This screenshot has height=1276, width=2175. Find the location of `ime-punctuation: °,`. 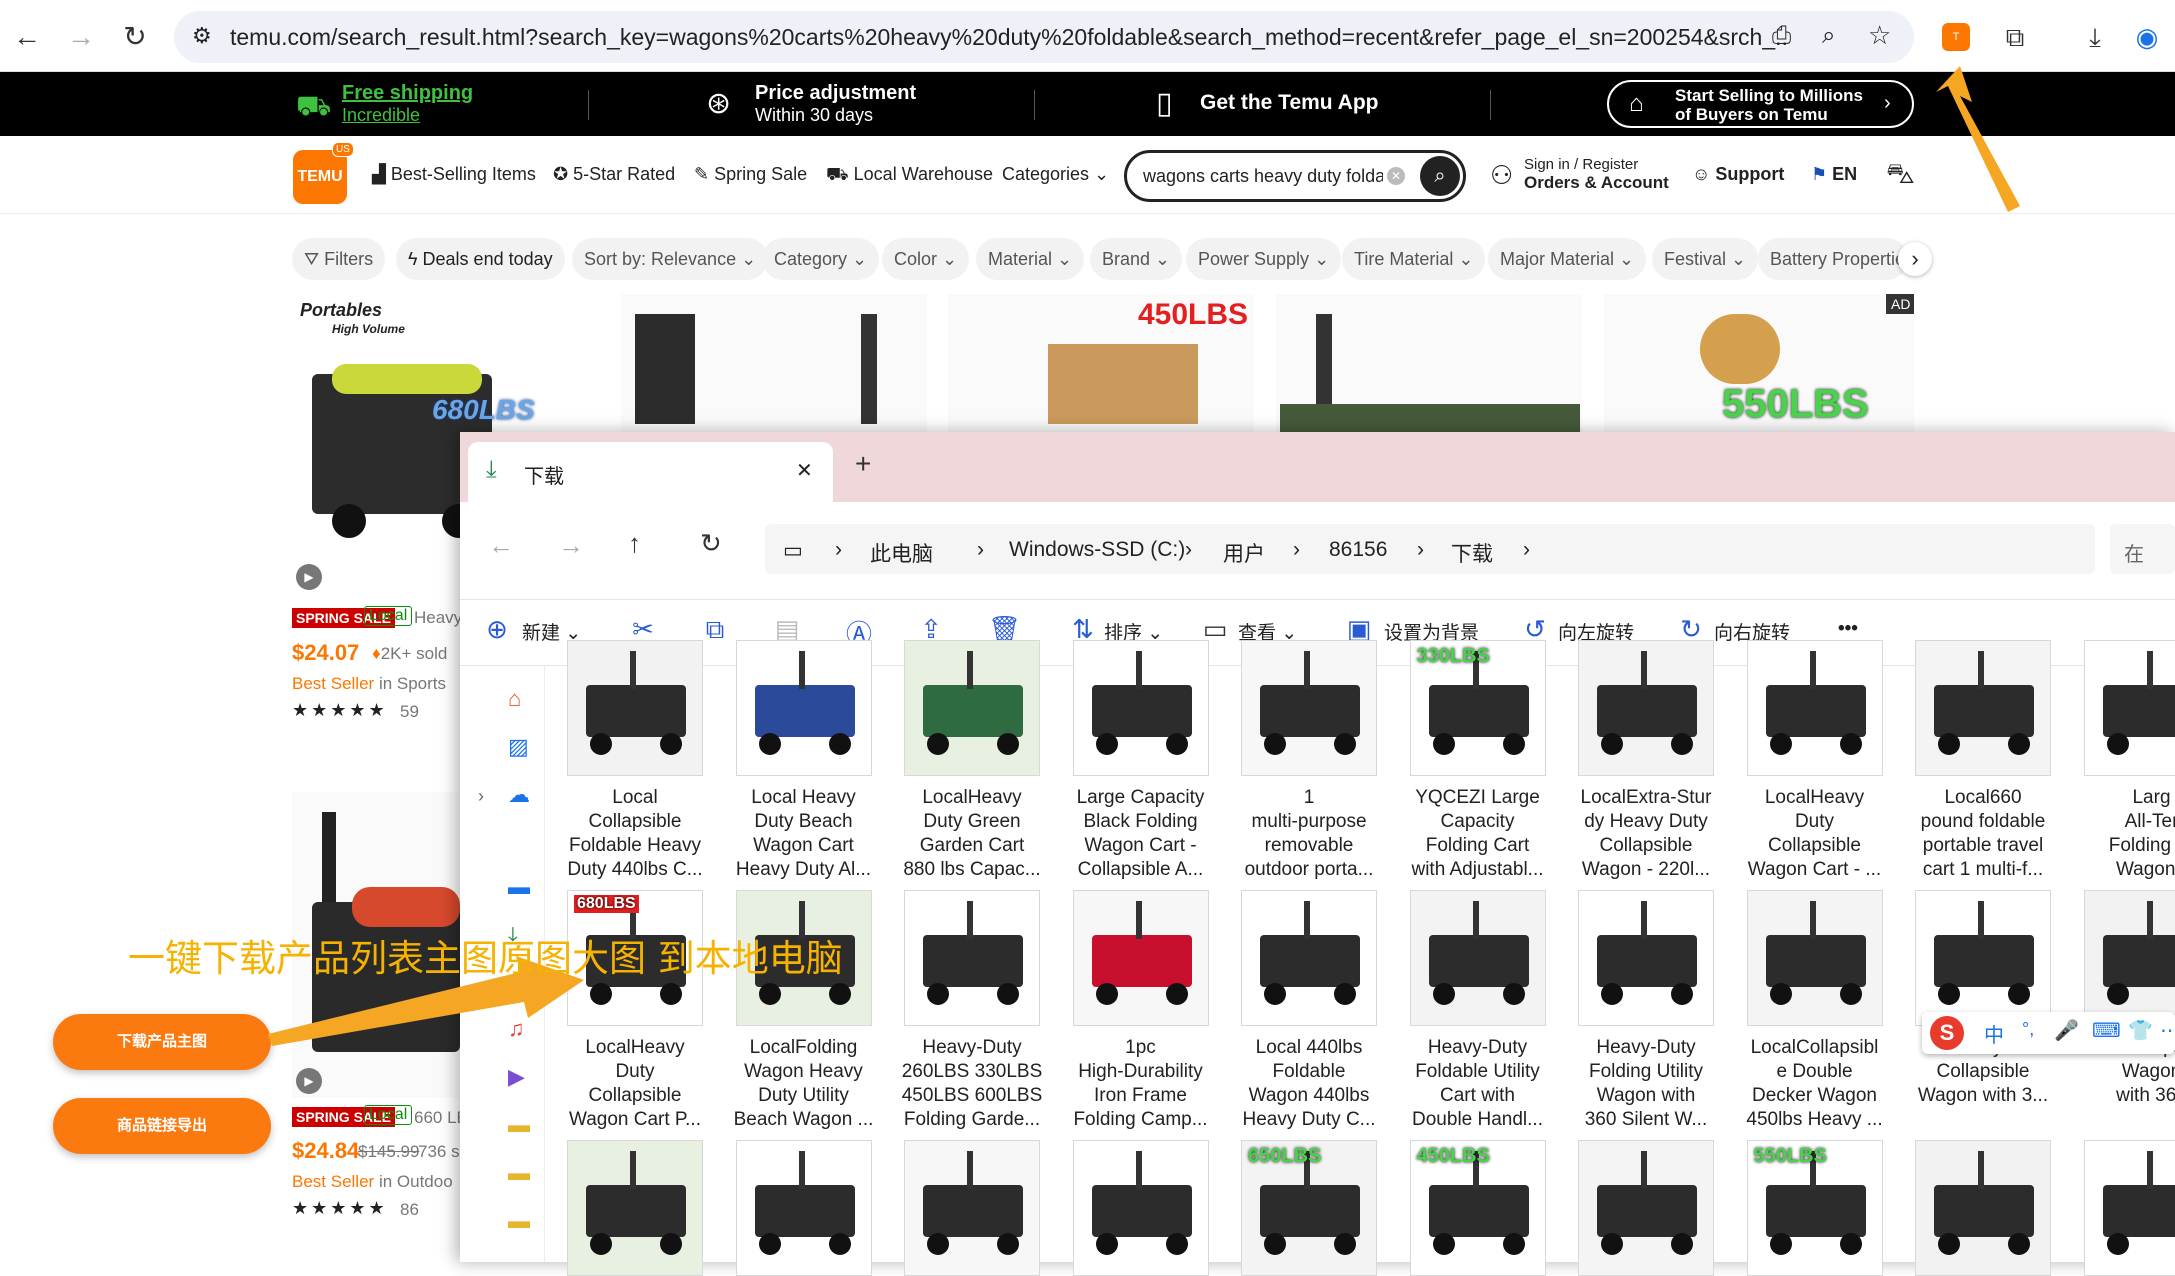

ime-punctuation: °, is located at coordinates (2028, 1029).